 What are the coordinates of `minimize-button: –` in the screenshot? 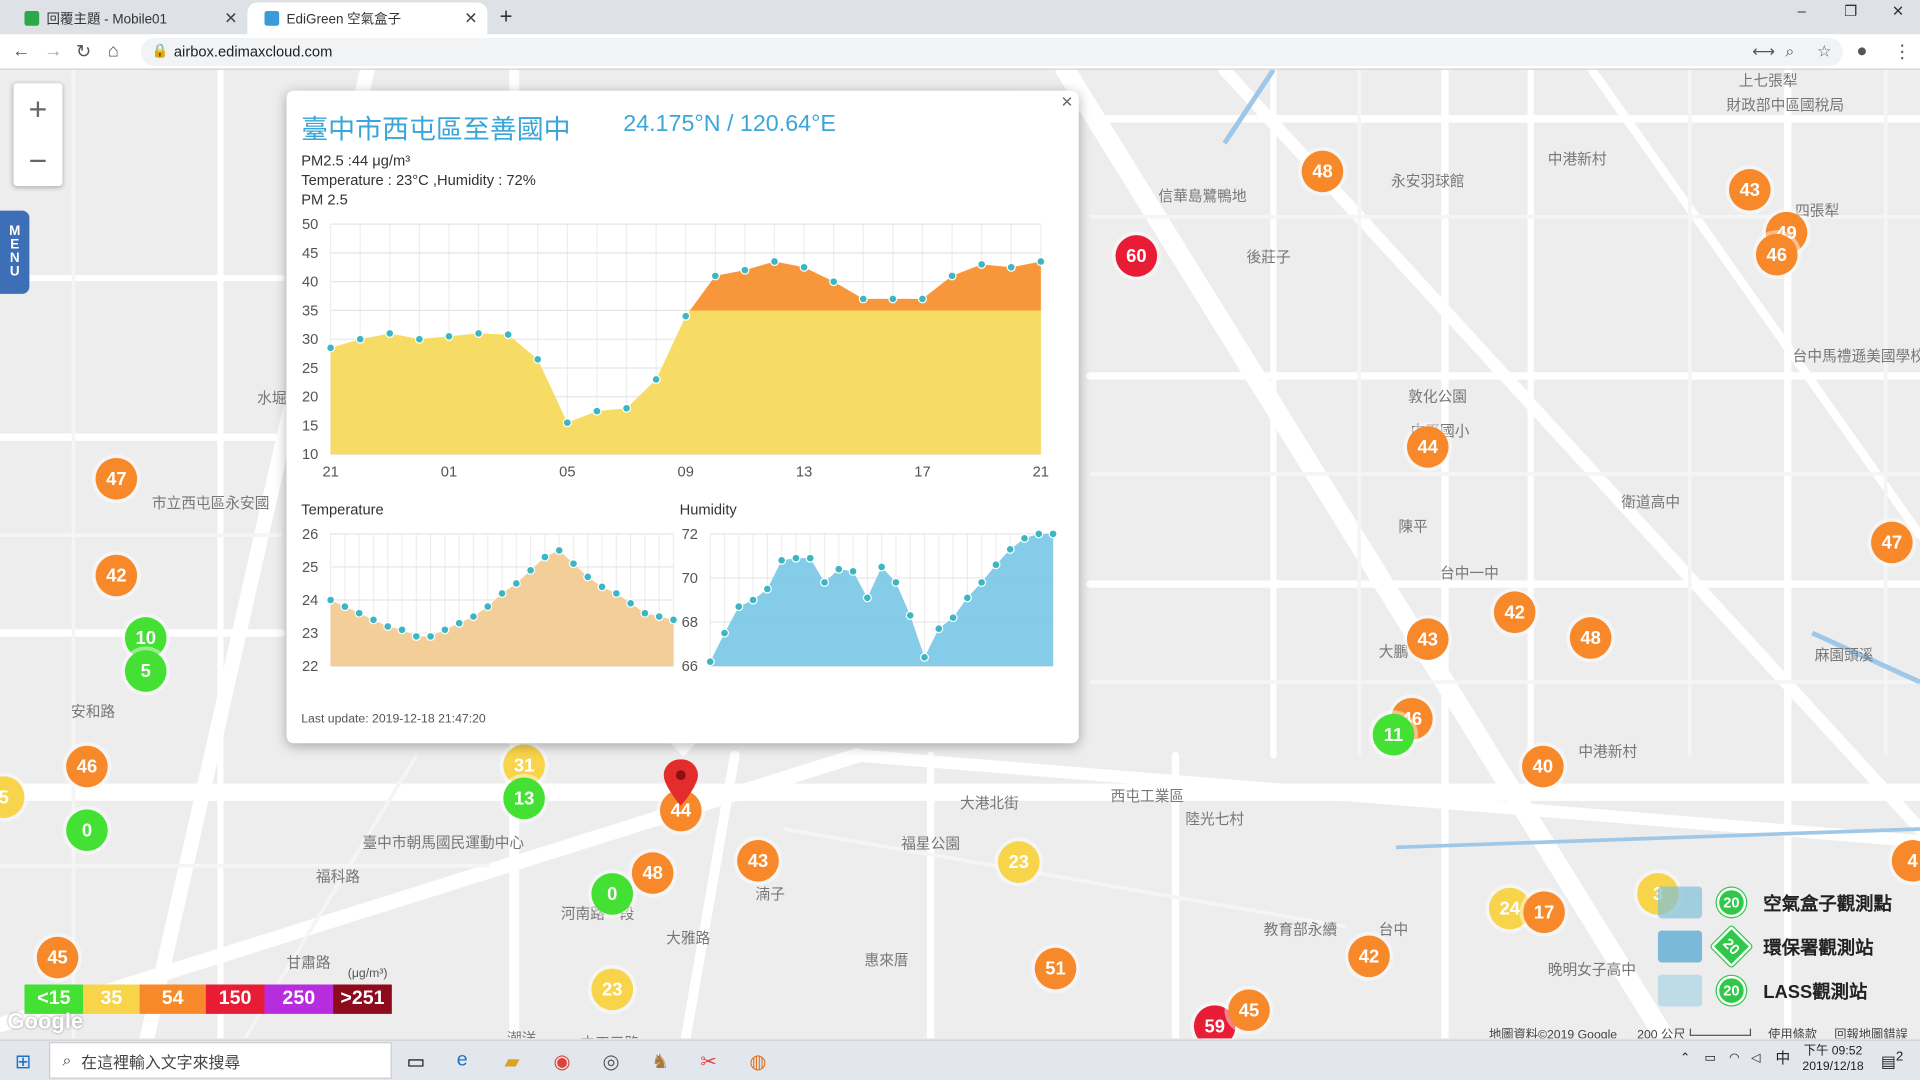 It's located at (1802, 10).